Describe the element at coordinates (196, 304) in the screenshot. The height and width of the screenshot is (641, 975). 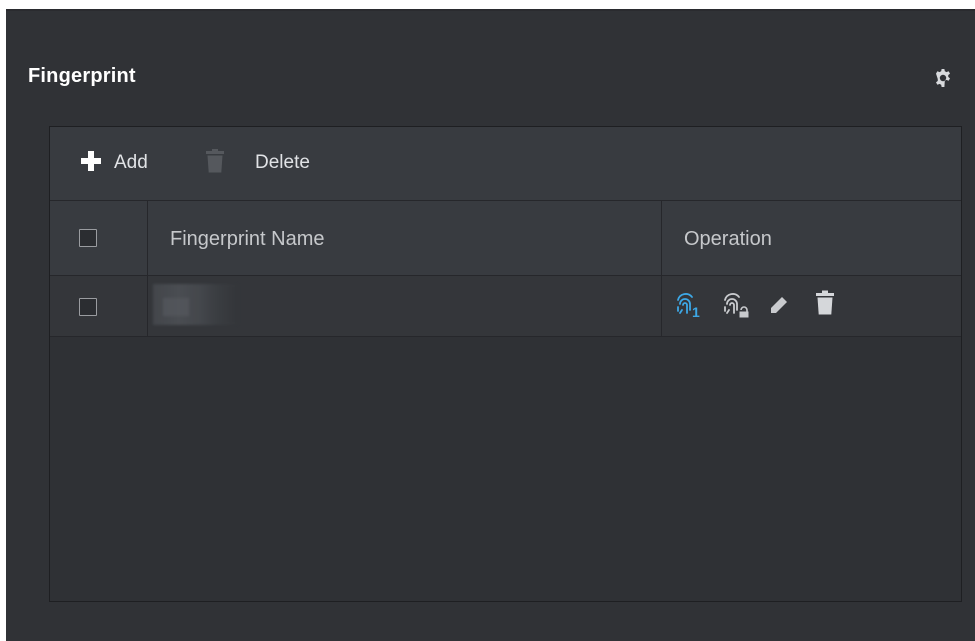
I see `fingerprint-name-cell` at that location.